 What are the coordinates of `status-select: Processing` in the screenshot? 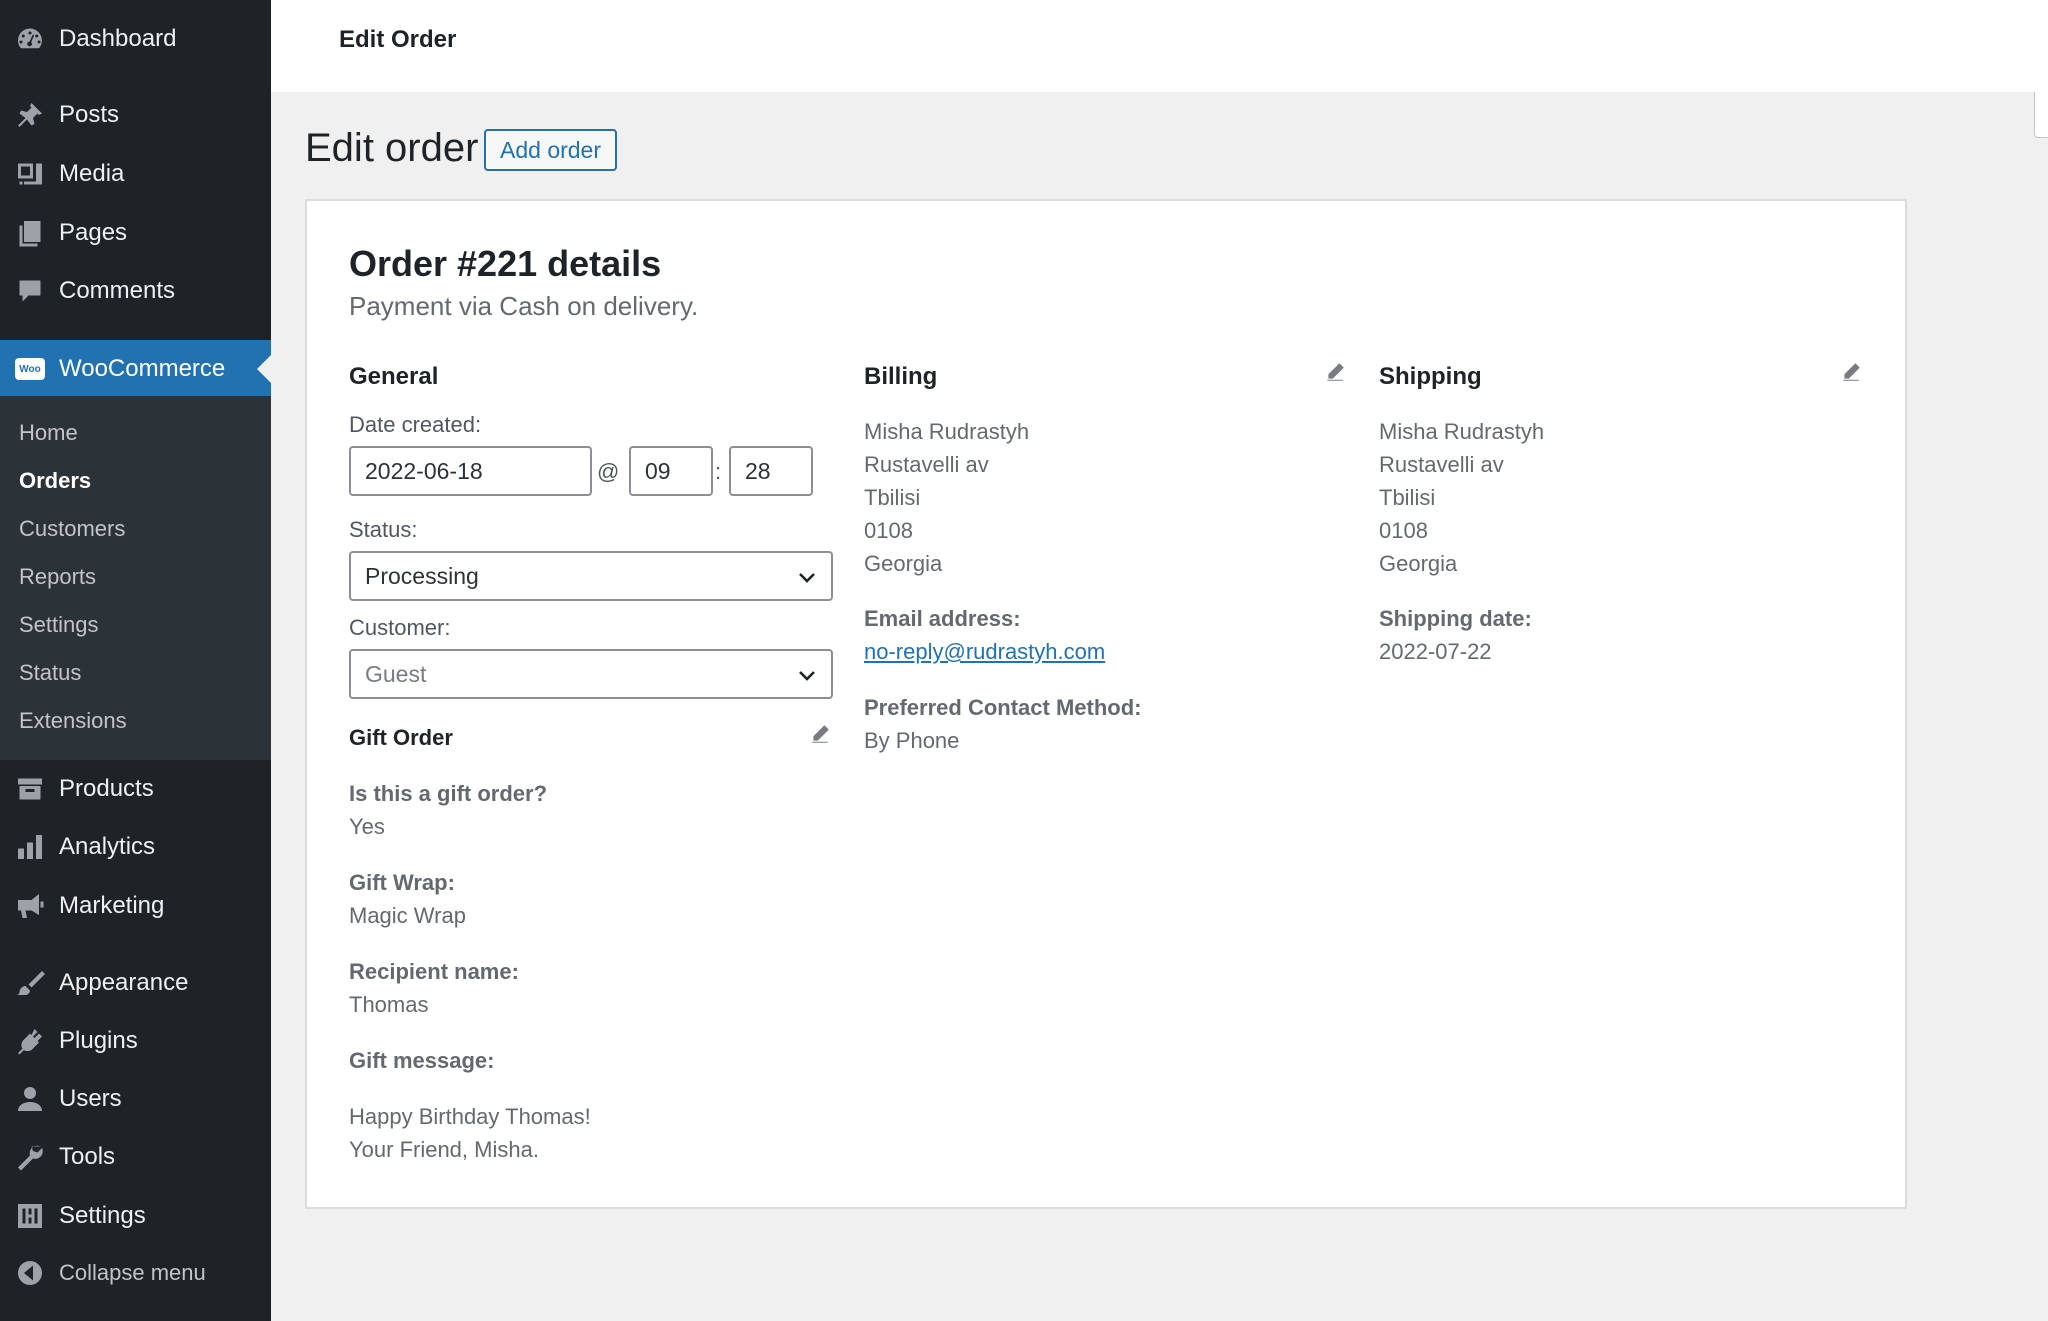 It's located at (591, 576).